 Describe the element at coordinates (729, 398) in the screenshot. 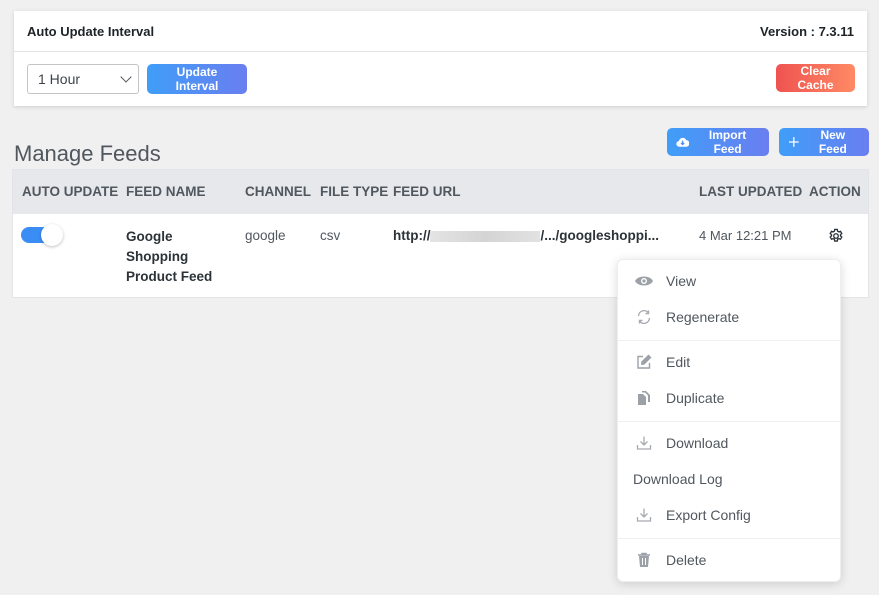

I see `menu-item-duplicate: Duplicate` at that location.